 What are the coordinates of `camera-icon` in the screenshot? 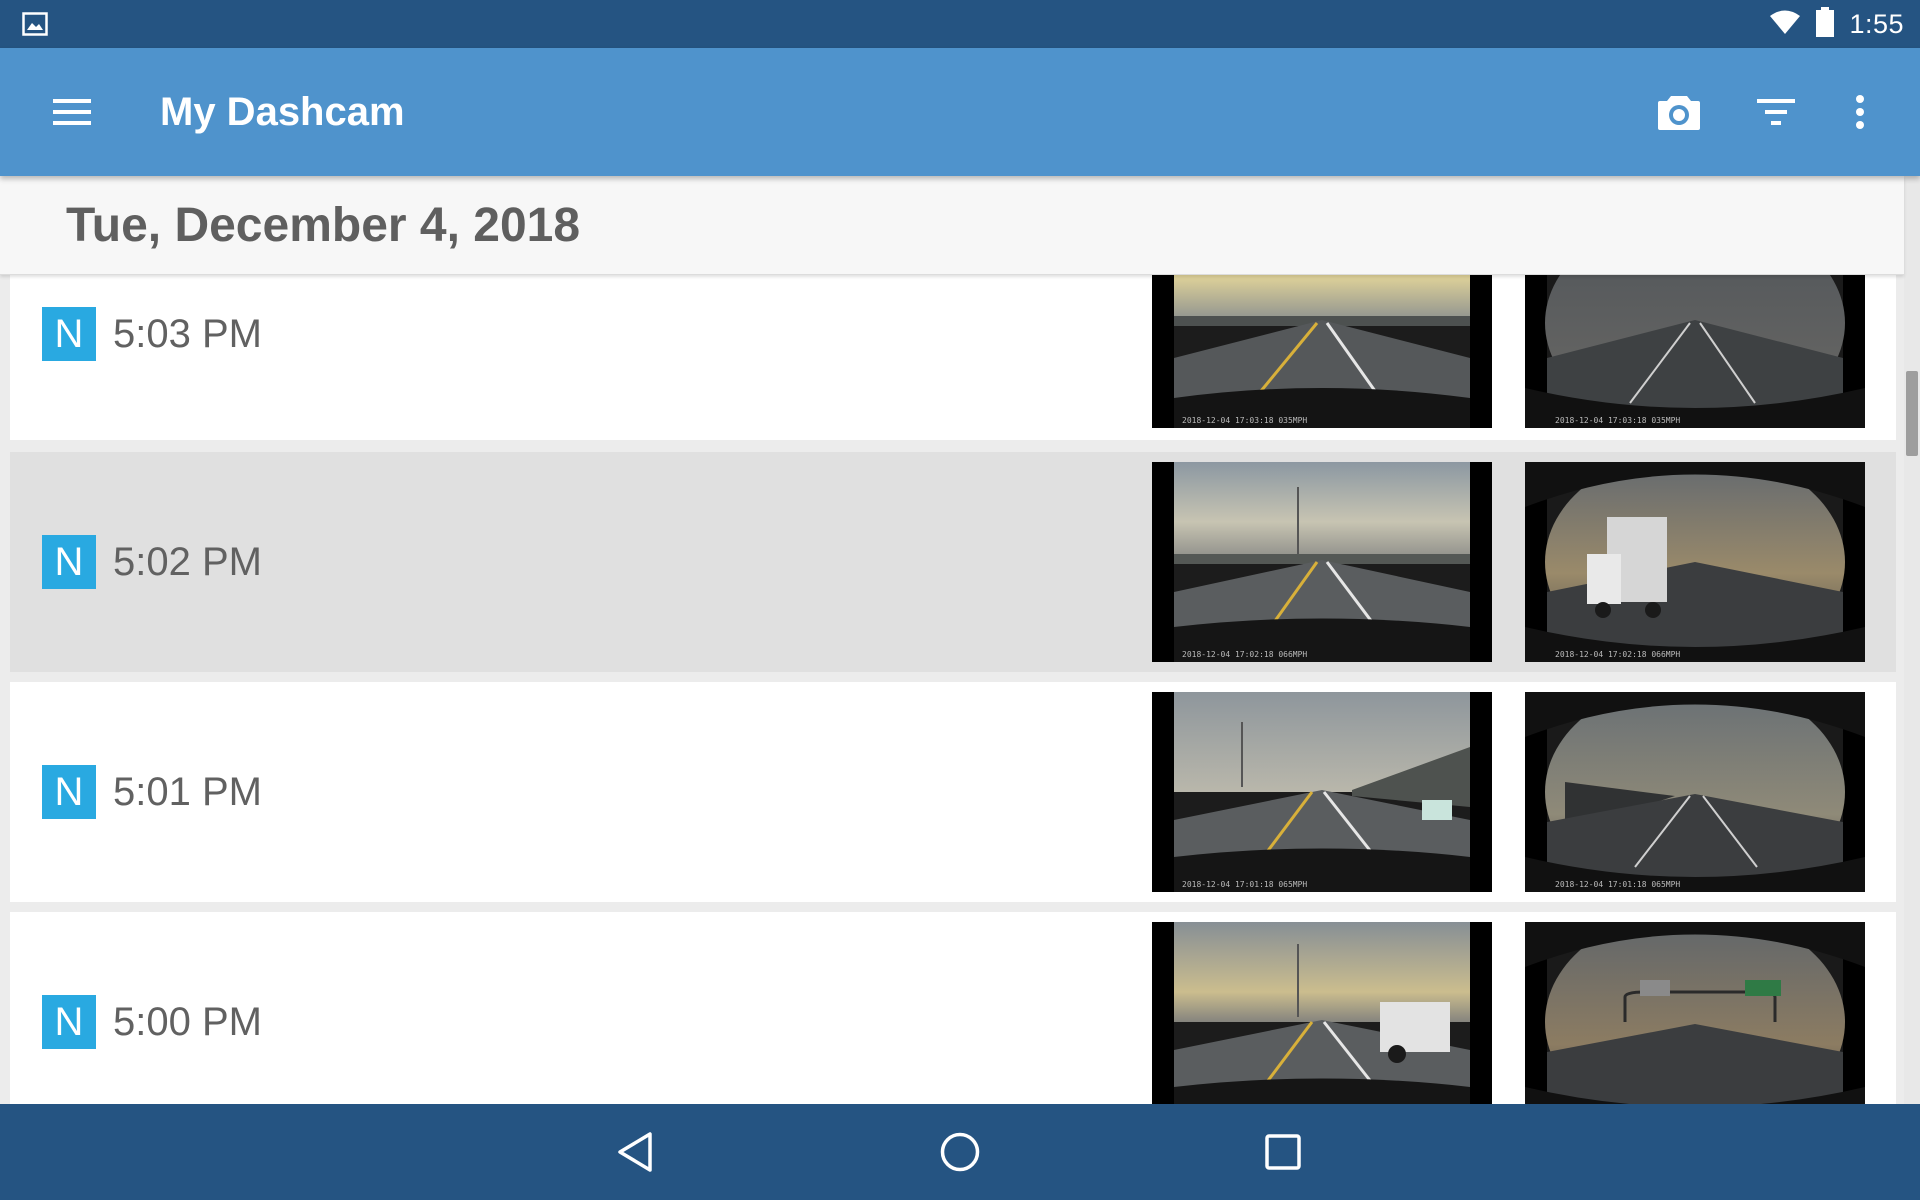 It's located at (1679, 113).